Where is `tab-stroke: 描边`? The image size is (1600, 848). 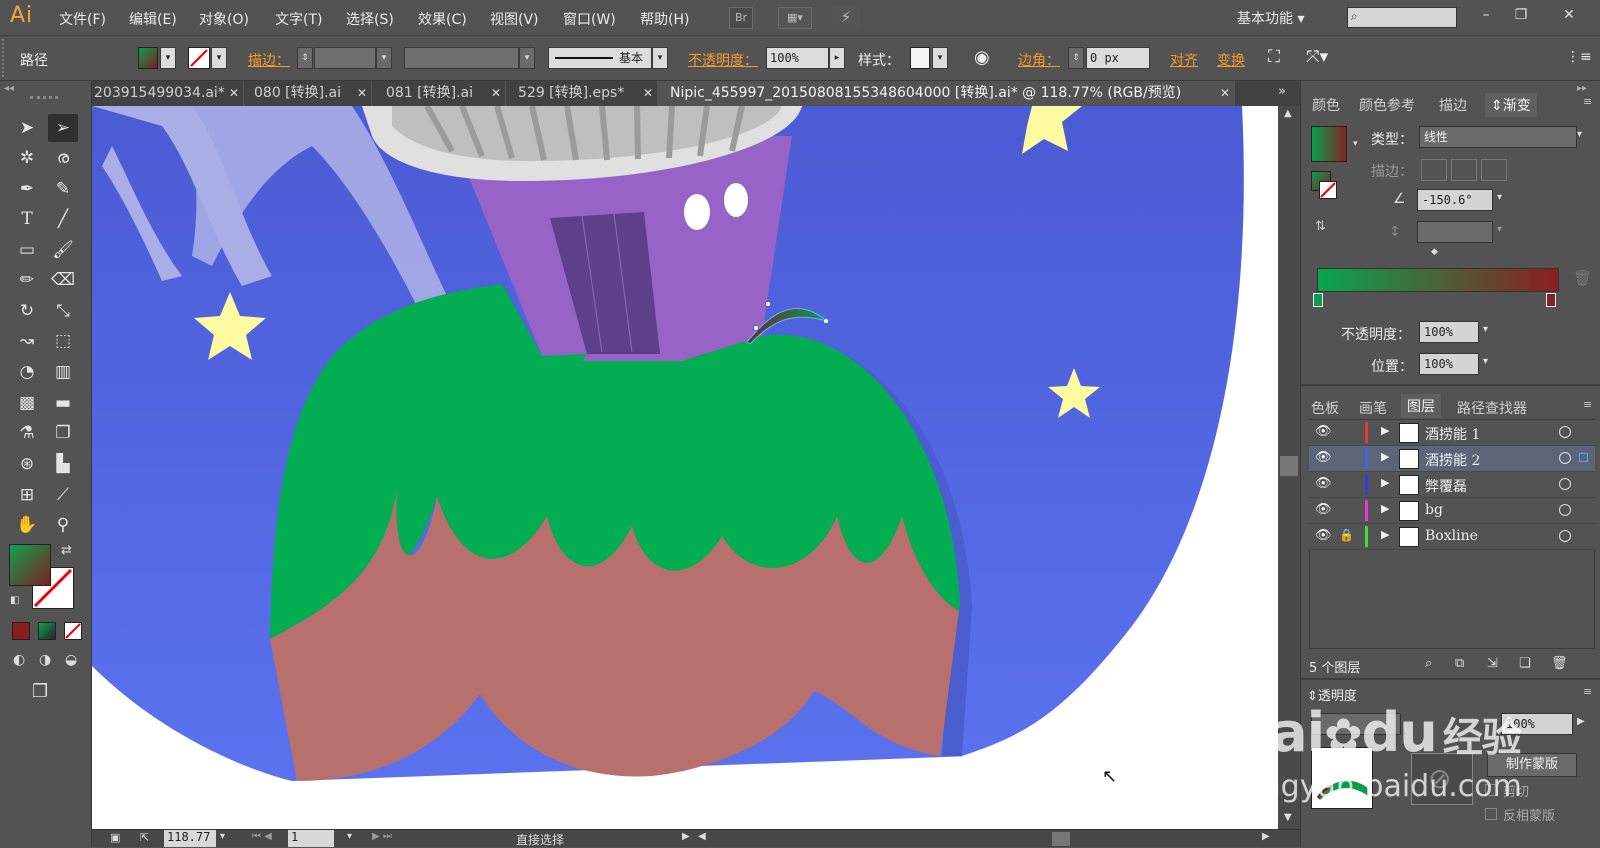
tab-stroke: 描边 is located at coordinates (1453, 105).